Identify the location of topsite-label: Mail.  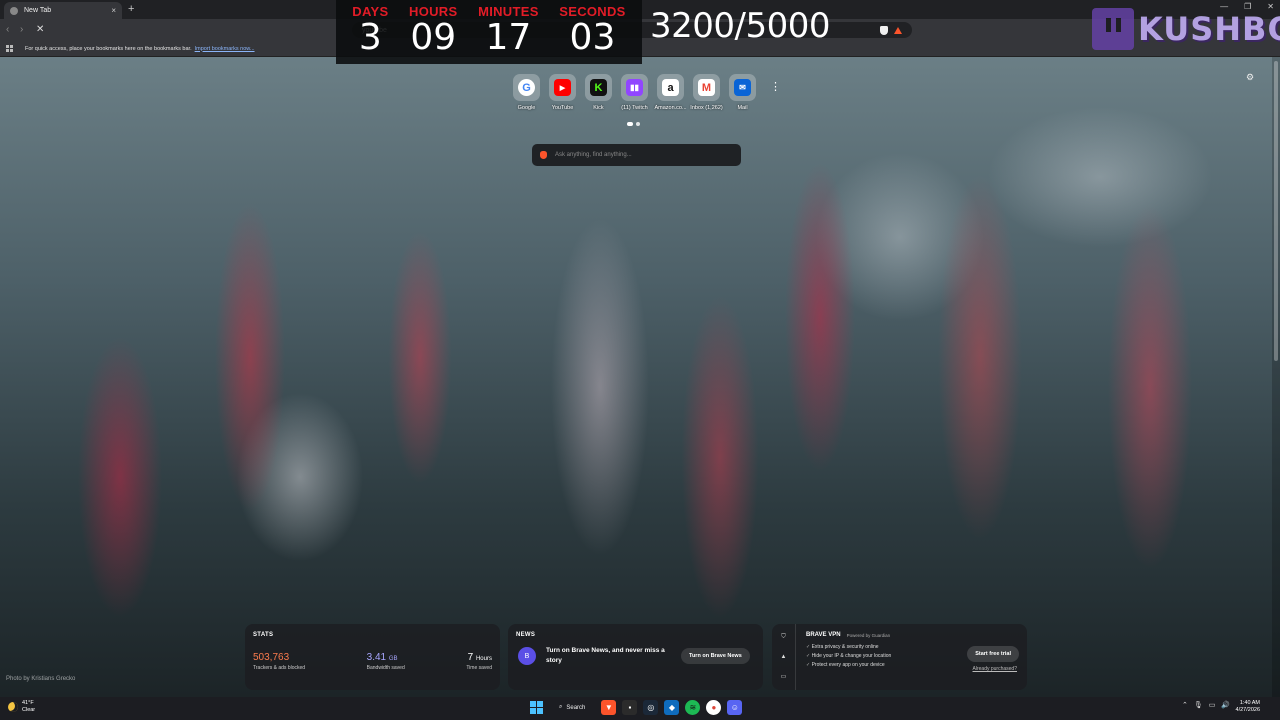
(742, 108).